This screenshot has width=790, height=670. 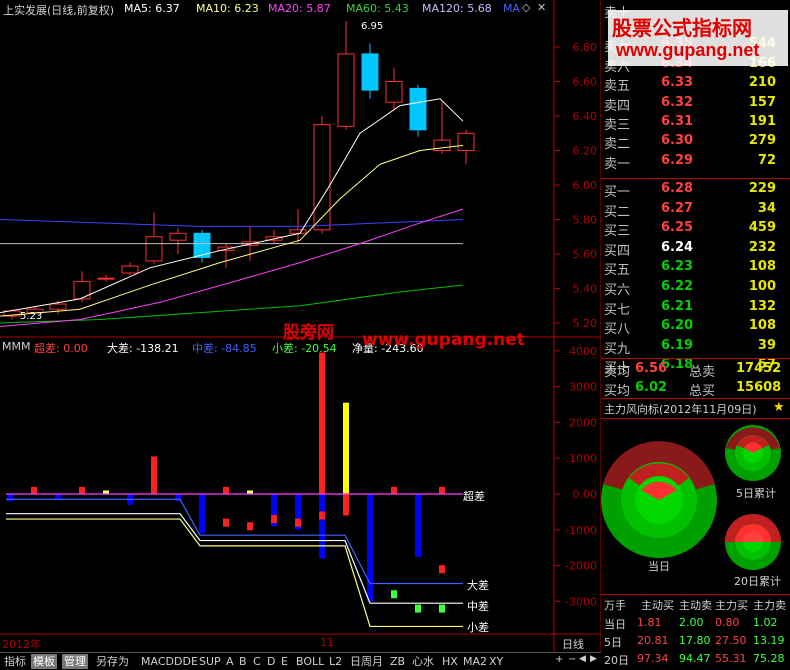 I want to click on order-book-row: 卖三 6.31 191, so click(x=695, y=123).